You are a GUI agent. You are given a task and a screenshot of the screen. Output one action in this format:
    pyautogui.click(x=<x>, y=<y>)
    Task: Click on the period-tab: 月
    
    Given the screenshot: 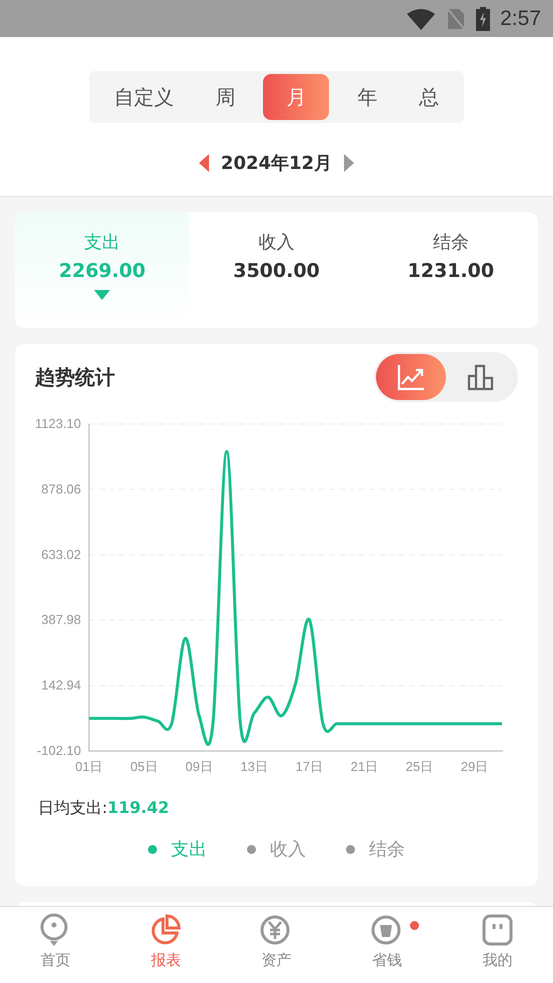 What is the action you would take?
    pyautogui.click(x=296, y=97)
    